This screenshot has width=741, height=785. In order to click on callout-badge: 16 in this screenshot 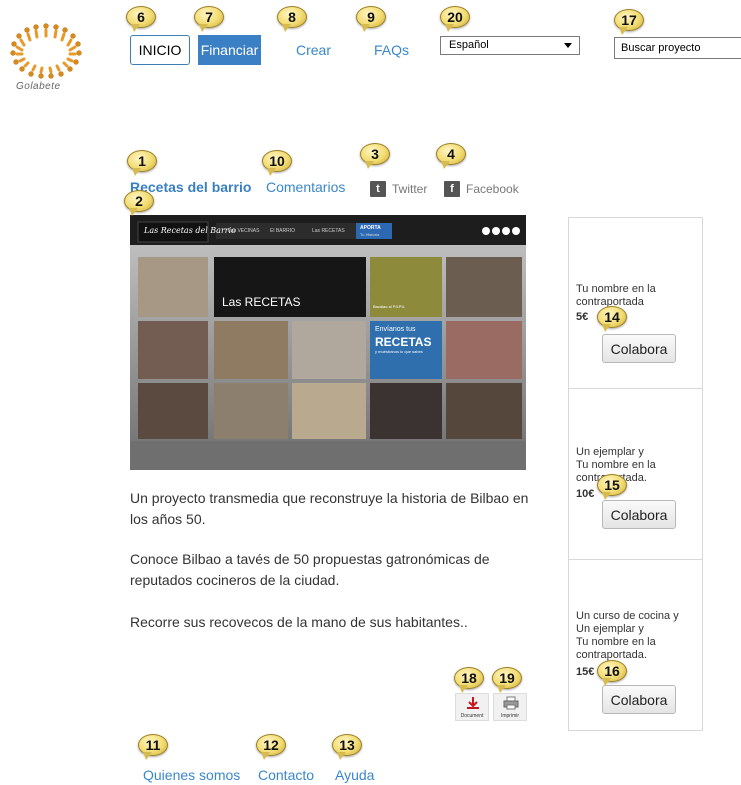, I will do `click(612, 673)`.